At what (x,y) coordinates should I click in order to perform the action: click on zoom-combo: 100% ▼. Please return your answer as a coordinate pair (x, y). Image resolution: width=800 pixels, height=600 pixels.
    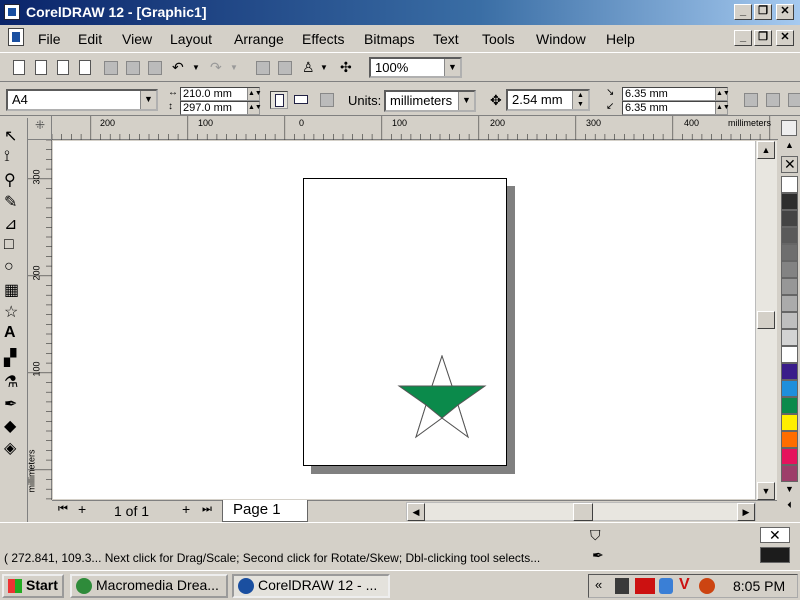
    Looking at the image, I should click on (415, 67).